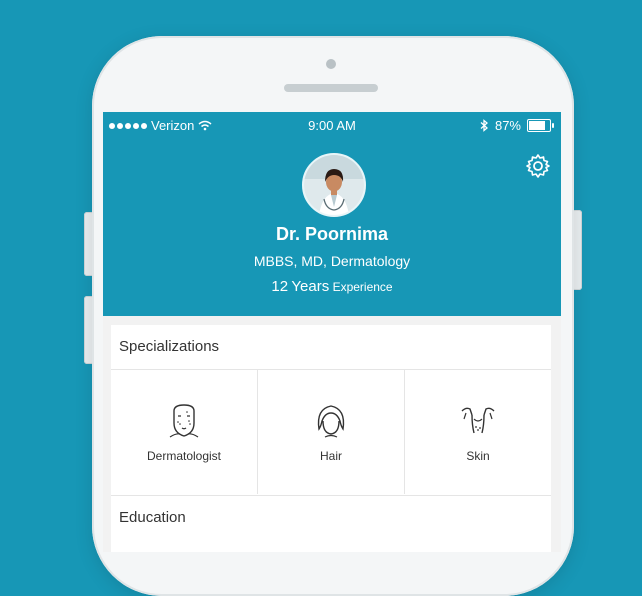 This screenshot has width=642, height=596. What do you see at coordinates (331, 421) in the screenshot?
I see `hair-icon` at bounding box center [331, 421].